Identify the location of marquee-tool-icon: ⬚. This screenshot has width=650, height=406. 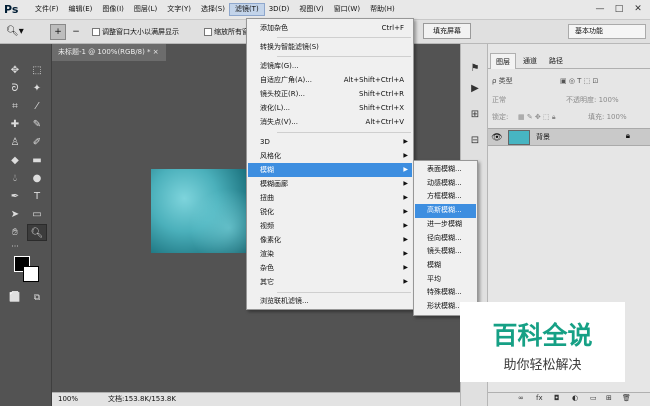
(37, 70).